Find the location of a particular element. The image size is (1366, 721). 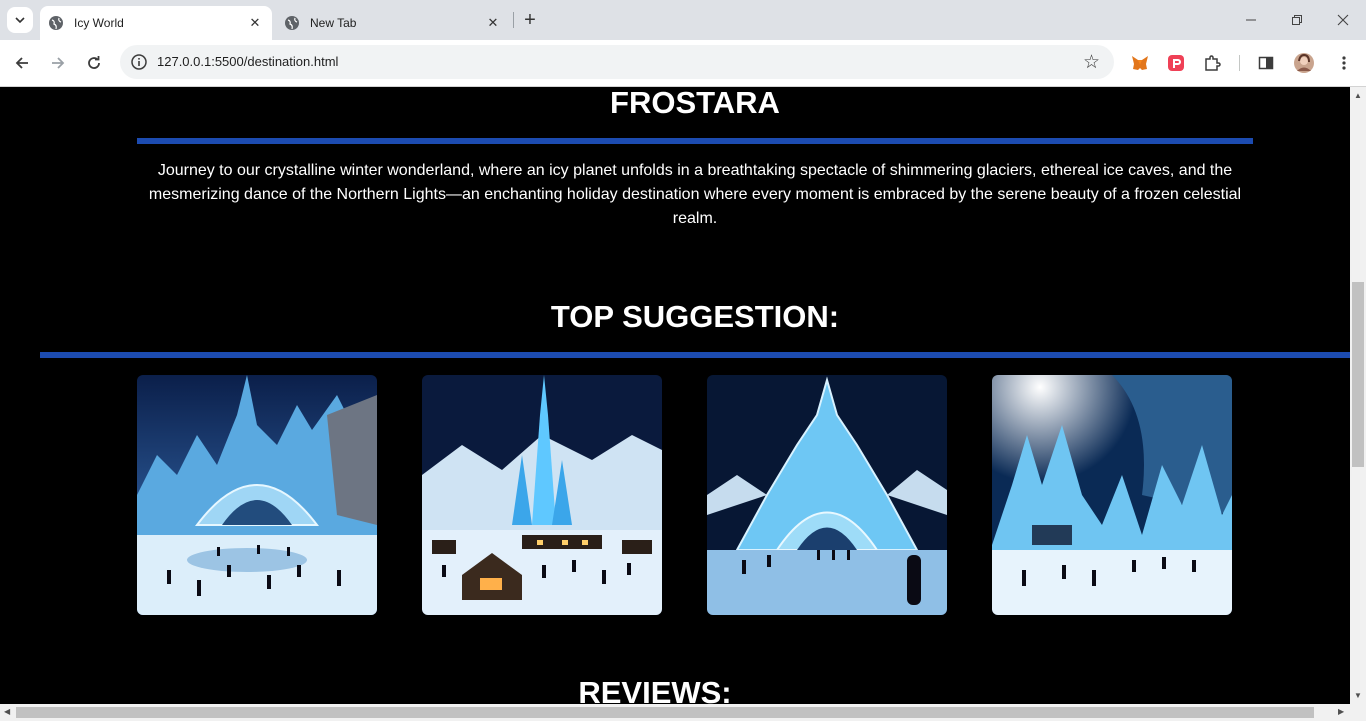

horizontal-scrollbar: ◀ ▶ is located at coordinates (683, 712).